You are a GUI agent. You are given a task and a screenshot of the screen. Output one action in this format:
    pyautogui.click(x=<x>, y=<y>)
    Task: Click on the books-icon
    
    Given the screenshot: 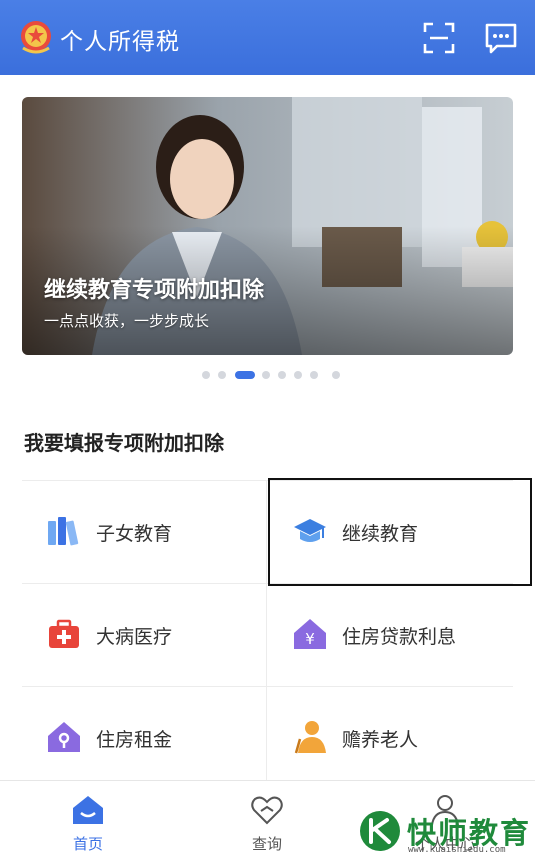 What is the action you would take?
    pyautogui.click(x=63, y=531)
    